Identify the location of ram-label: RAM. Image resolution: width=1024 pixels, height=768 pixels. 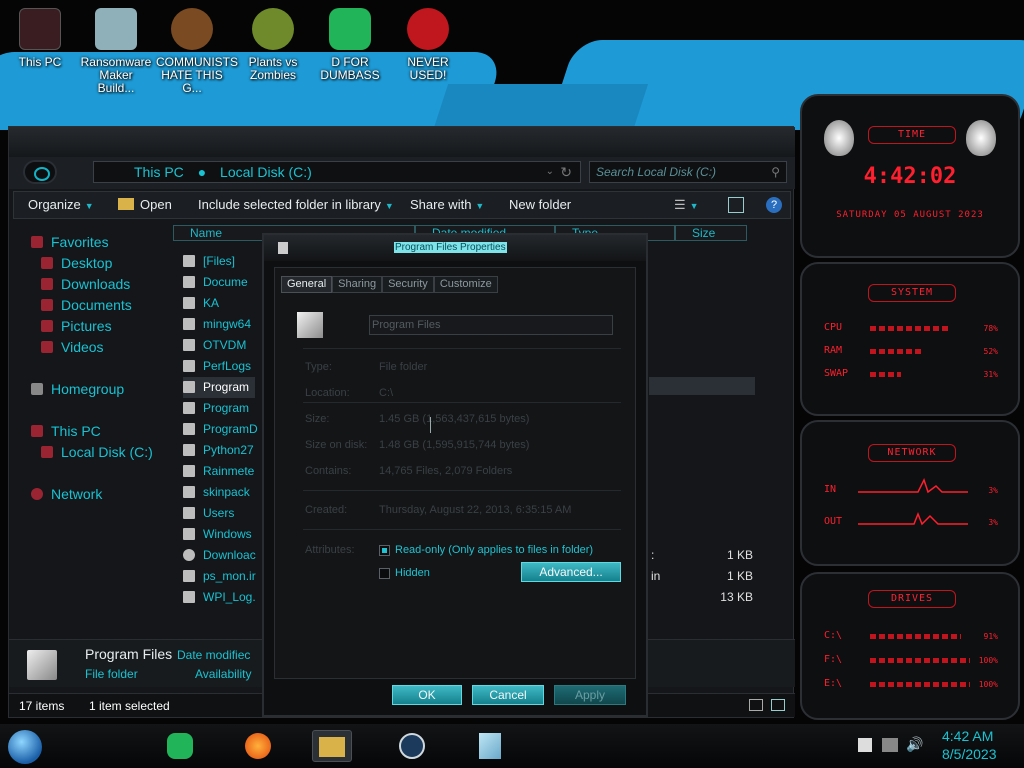
(833, 350).